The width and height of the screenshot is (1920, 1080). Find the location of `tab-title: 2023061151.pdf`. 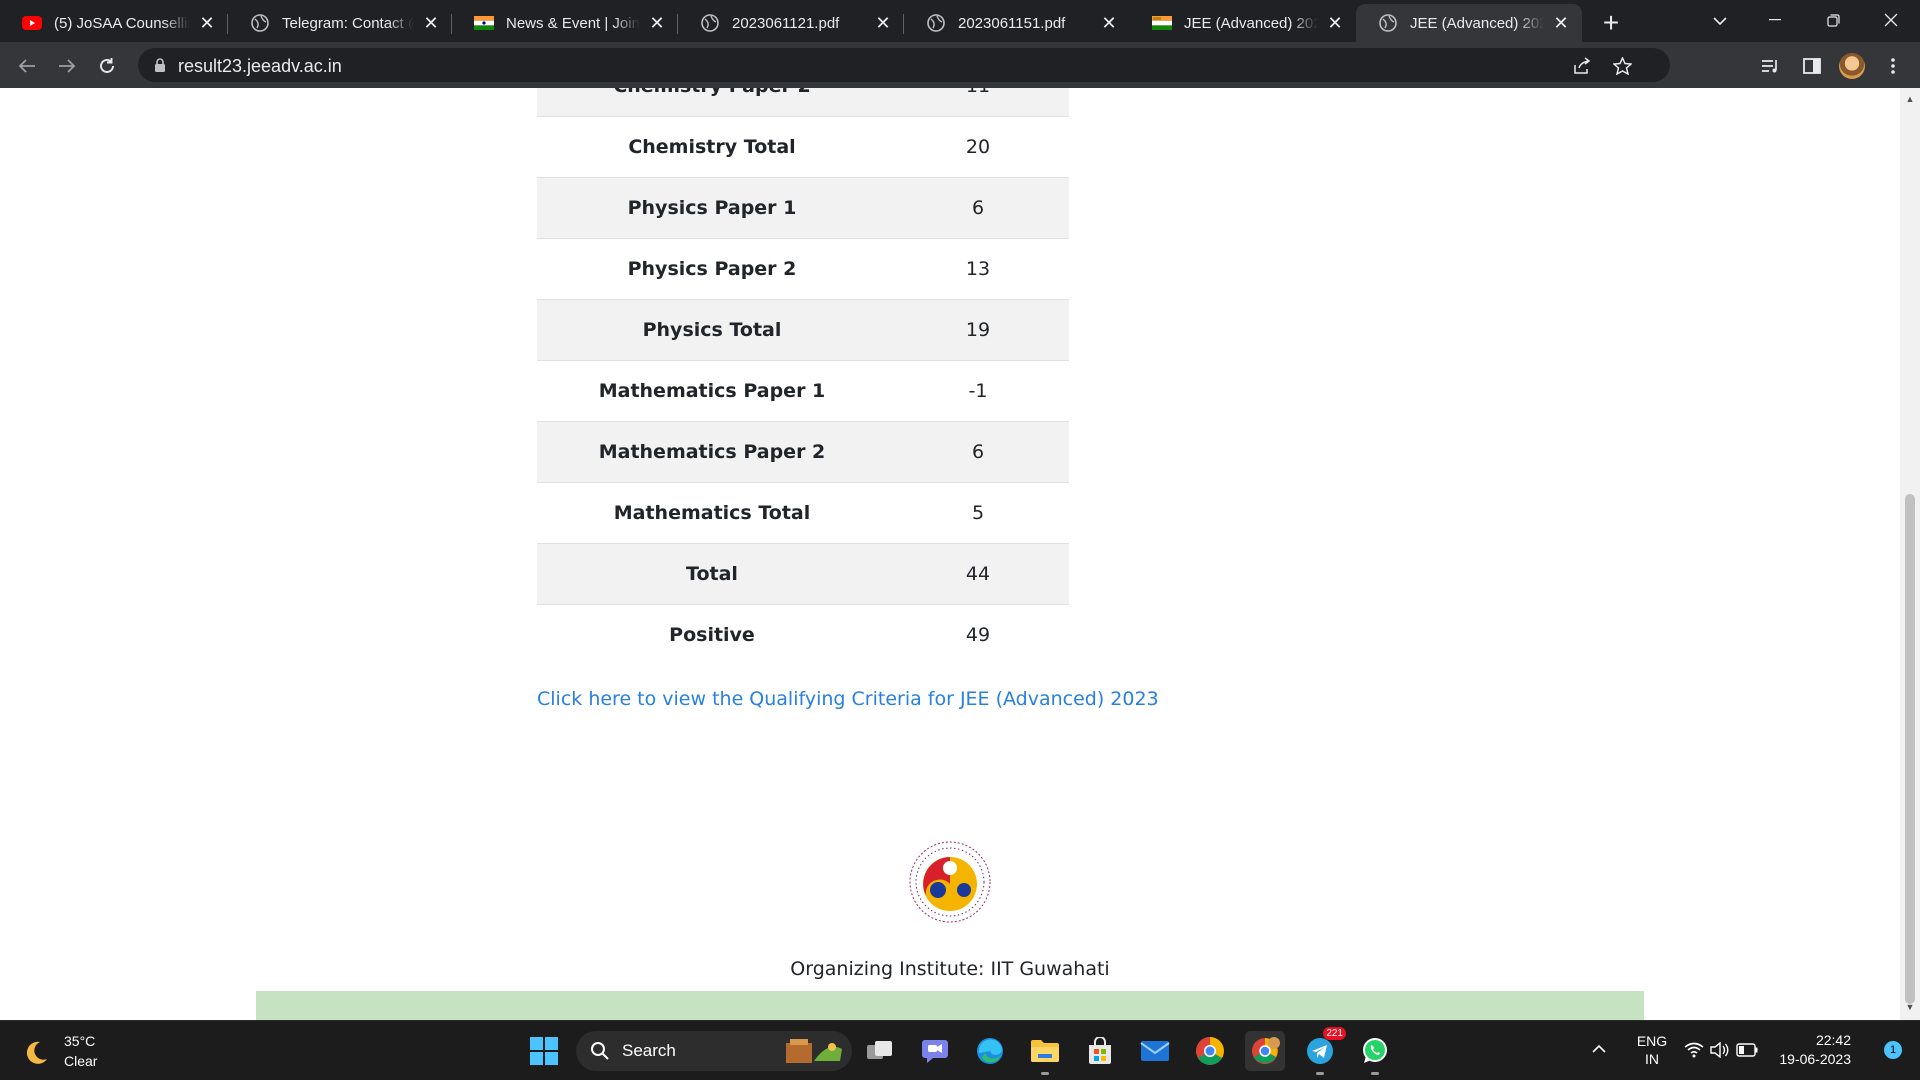

tab-title: 2023061151.pdf is located at coordinates (1012, 23).